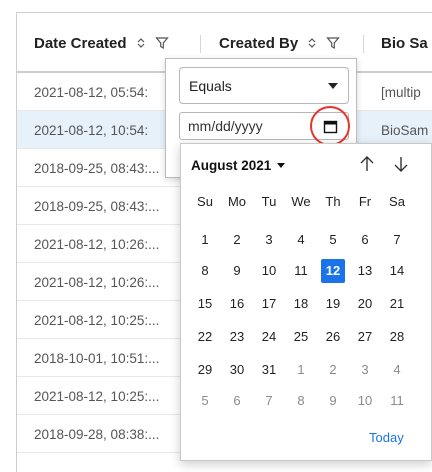  What do you see at coordinates (205, 337) in the screenshot?
I see `calendar-day: 22` at bounding box center [205, 337].